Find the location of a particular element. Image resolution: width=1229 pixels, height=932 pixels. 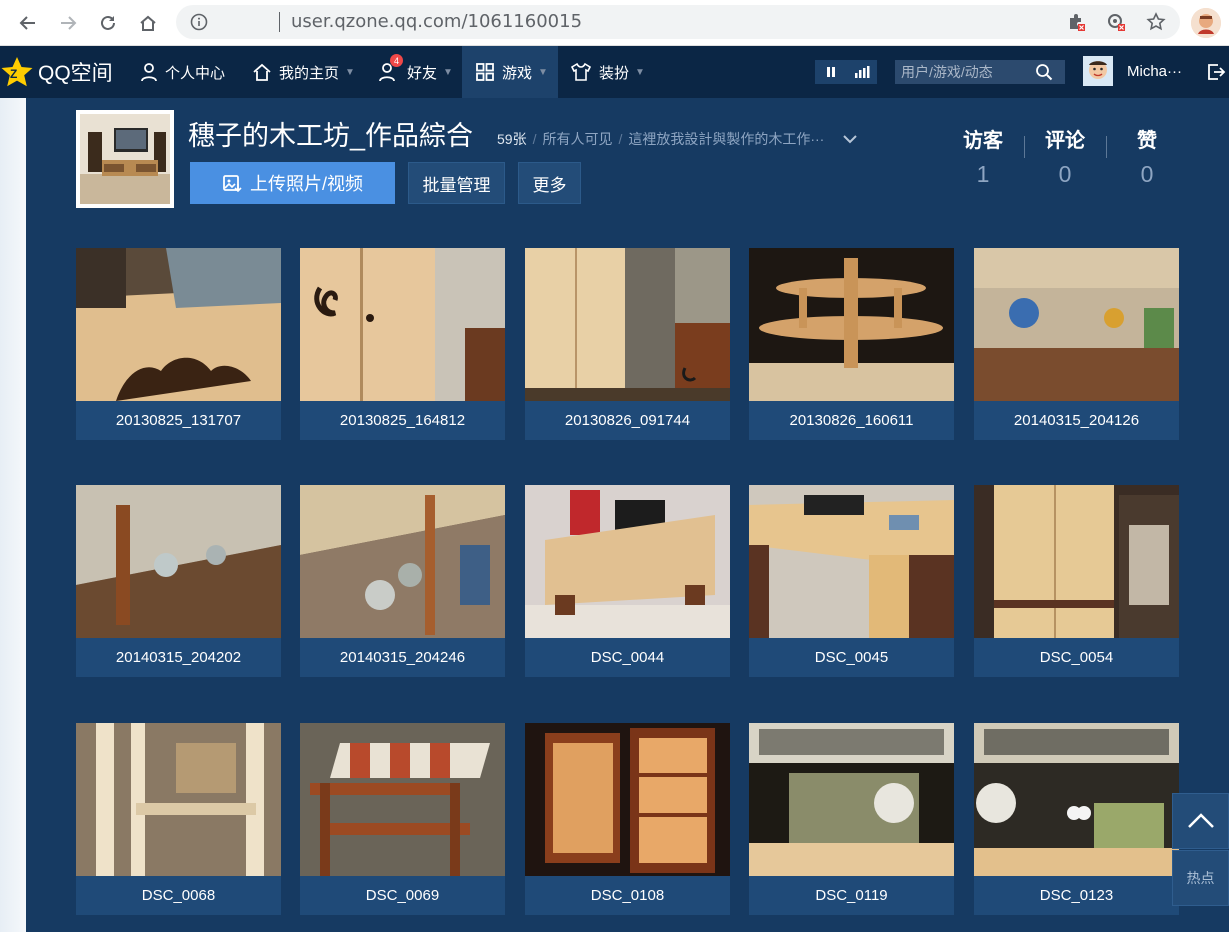

address-bar: user.qzone.qq.com/1061160015 is located at coordinates (678, 22).